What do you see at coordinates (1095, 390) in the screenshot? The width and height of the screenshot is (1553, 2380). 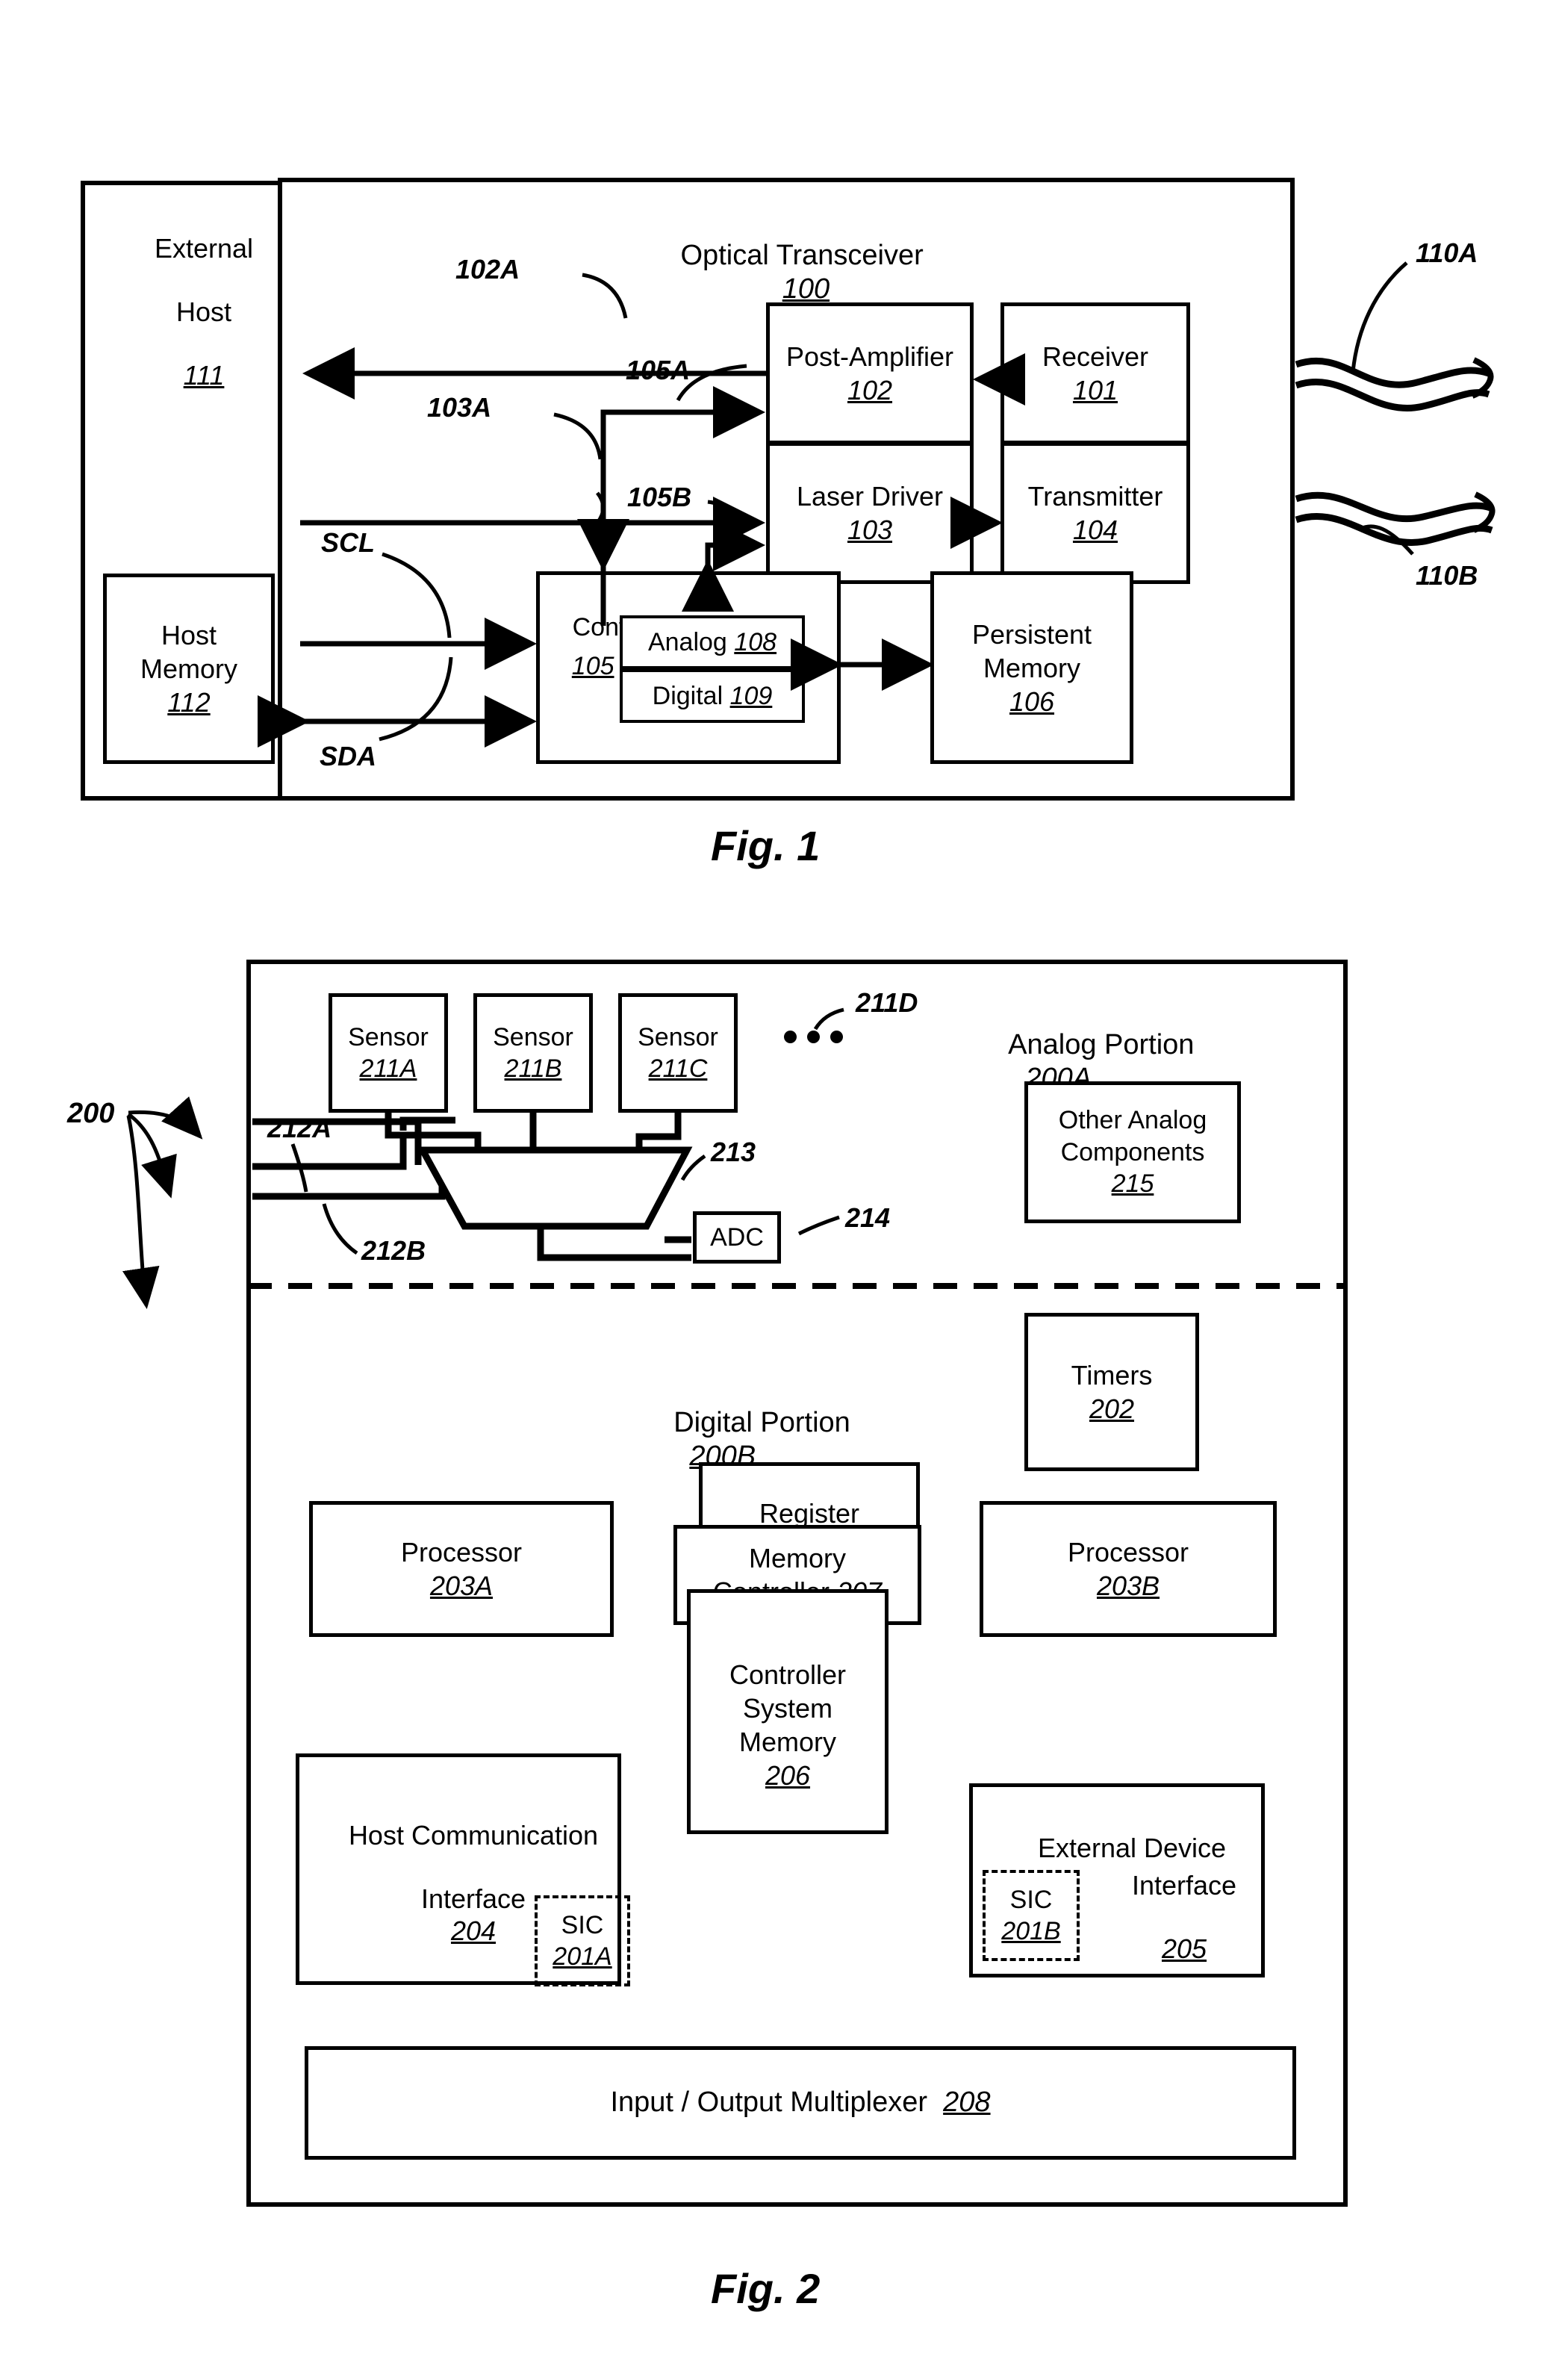 I see `receiver-ref: 101` at bounding box center [1095, 390].